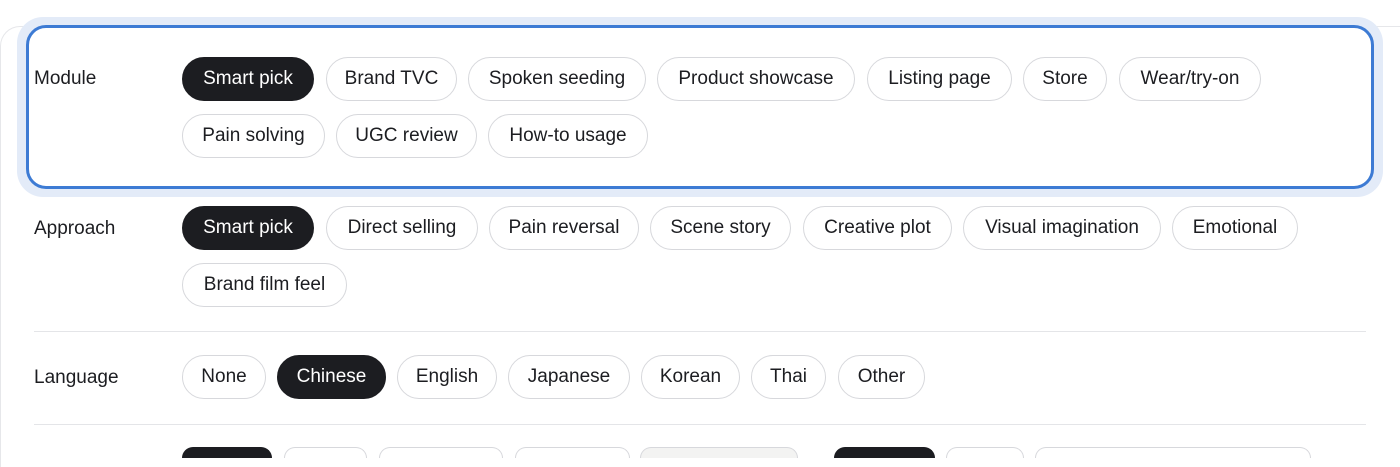 The image size is (1400, 467). What do you see at coordinates (391, 79) in the screenshot?
I see `module-option-brand-tvc: Brand TVC` at bounding box center [391, 79].